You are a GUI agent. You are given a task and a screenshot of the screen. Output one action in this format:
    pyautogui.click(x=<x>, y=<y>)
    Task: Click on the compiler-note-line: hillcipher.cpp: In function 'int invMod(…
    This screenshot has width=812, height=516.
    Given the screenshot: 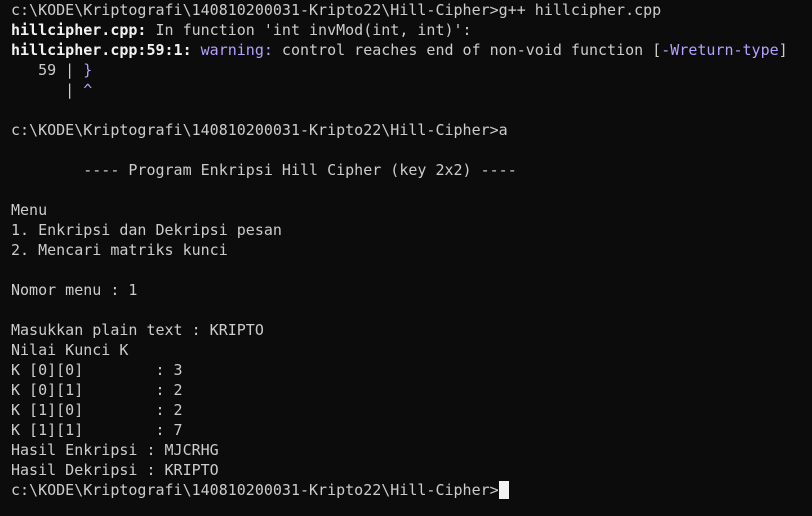 What is the action you would take?
    pyautogui.click(x=241, y=30)
    